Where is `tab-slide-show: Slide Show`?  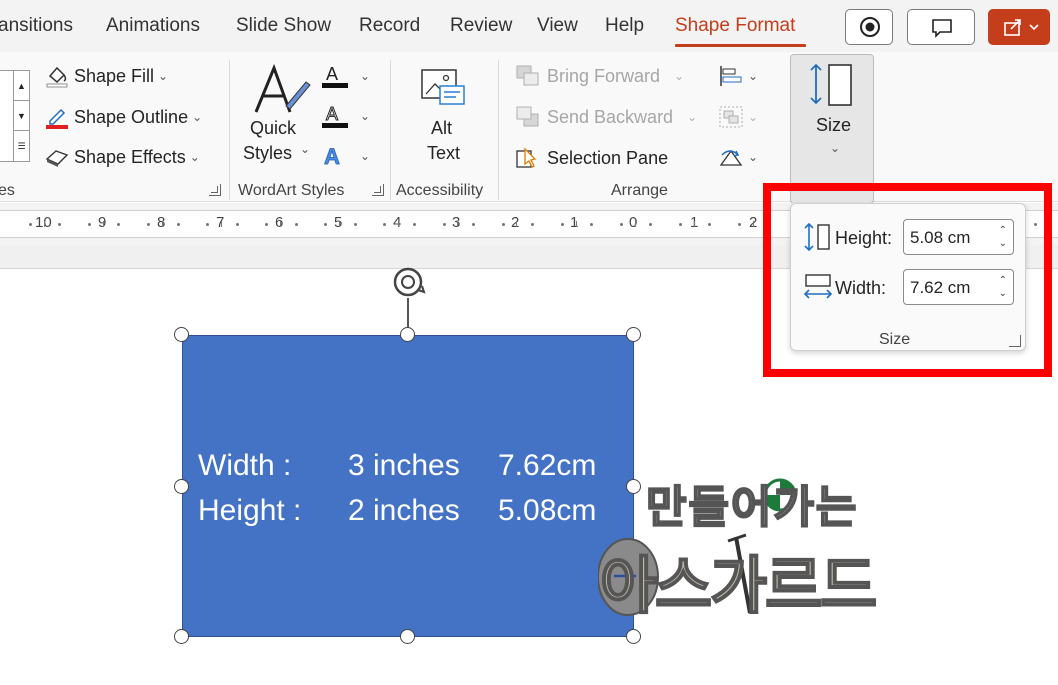
tab-slide-show: Slide Show is located at coordinates (283, 26).